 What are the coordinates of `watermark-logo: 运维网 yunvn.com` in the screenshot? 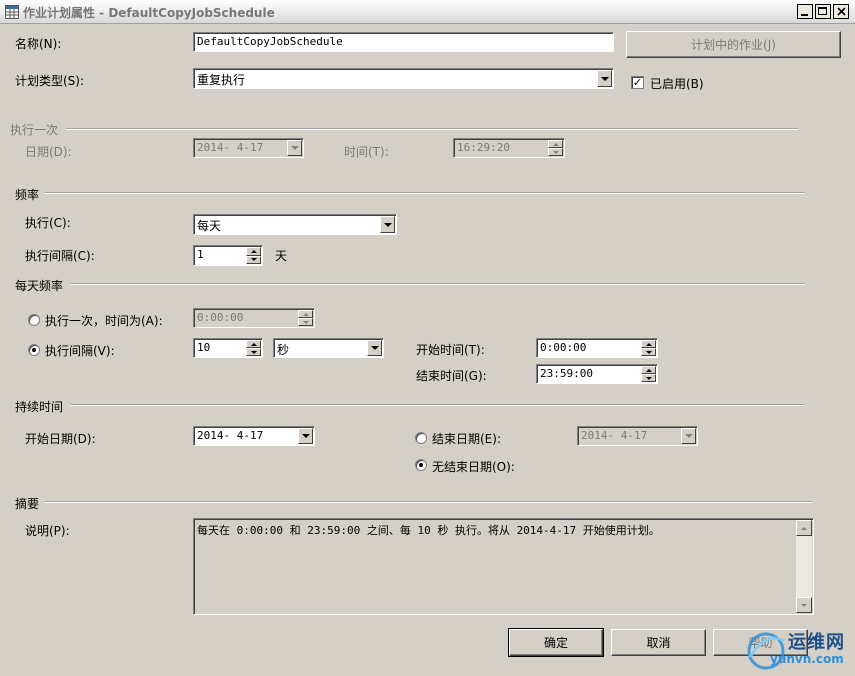 It's located at (797, 649).